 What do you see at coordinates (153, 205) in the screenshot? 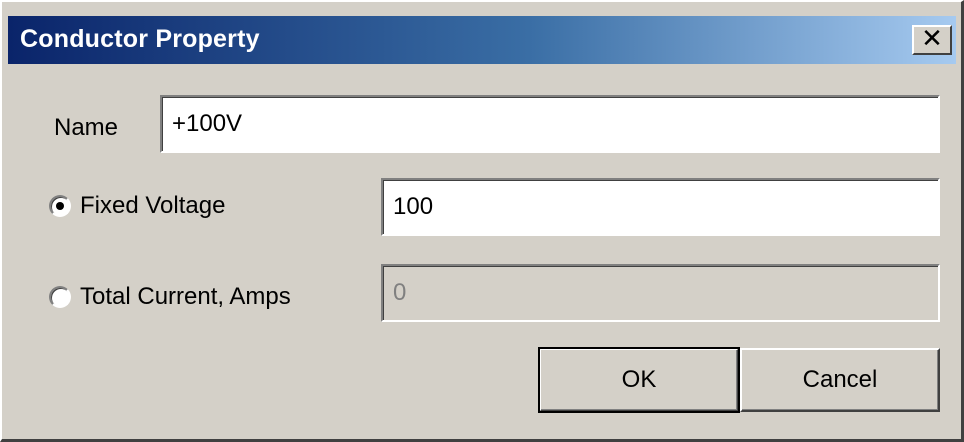
I see `fixed-voltage-label: Fixed Voltage` at bounding box center [153, 205].